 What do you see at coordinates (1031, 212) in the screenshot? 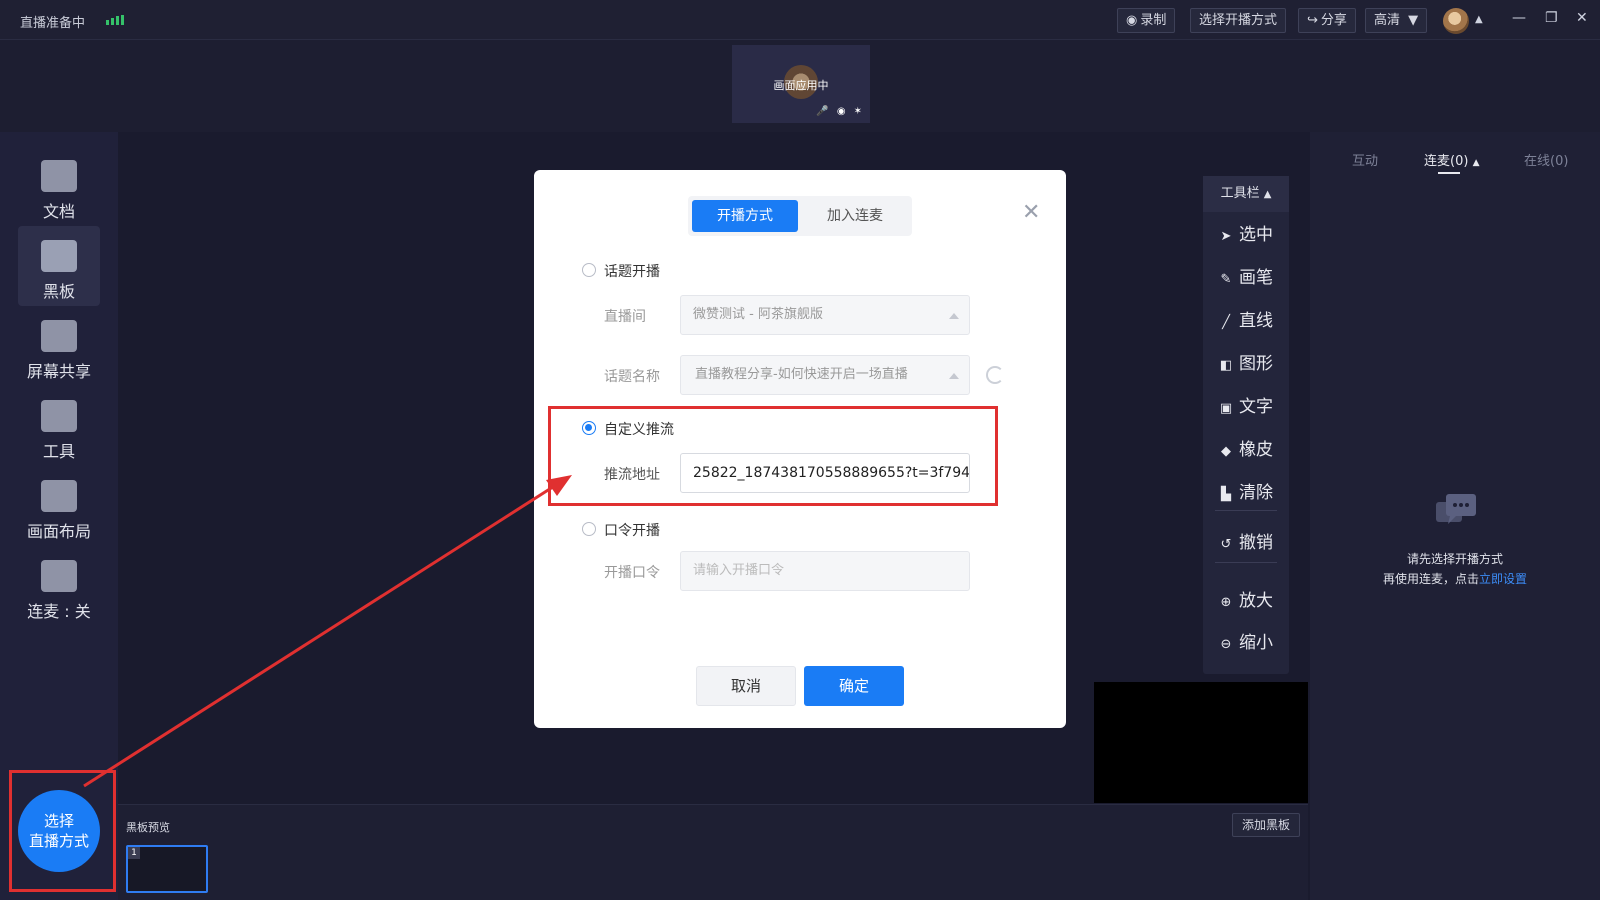
I see `close-icon: ✕` at bounding box center [1031, 212].